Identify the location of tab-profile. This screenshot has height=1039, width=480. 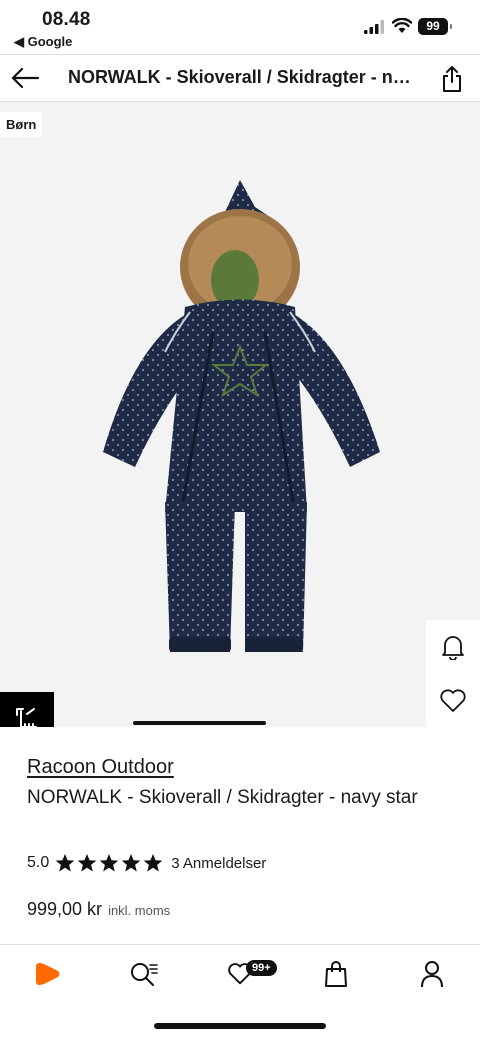
(432, 974).